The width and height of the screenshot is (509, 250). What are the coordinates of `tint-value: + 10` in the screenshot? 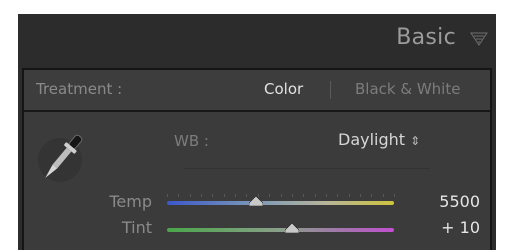 It's located at (450, 227).